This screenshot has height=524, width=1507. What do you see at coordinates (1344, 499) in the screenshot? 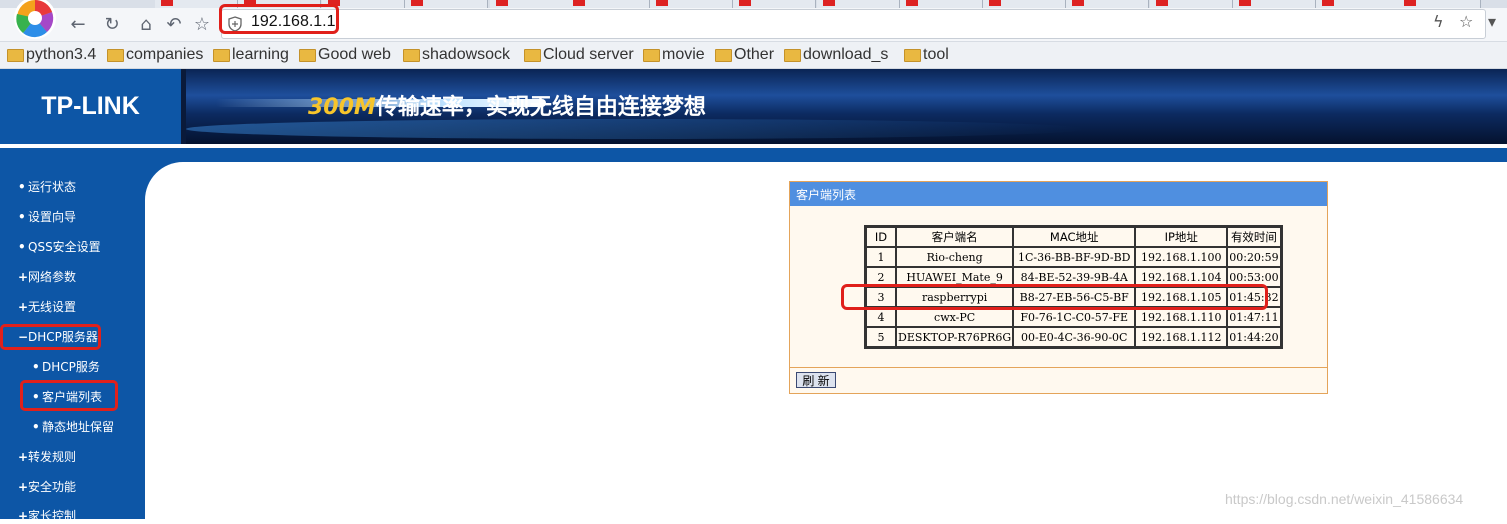
I see `watermark: https://blog.csdn.net/weixin_41586634` at bounding box center [1344, 499].